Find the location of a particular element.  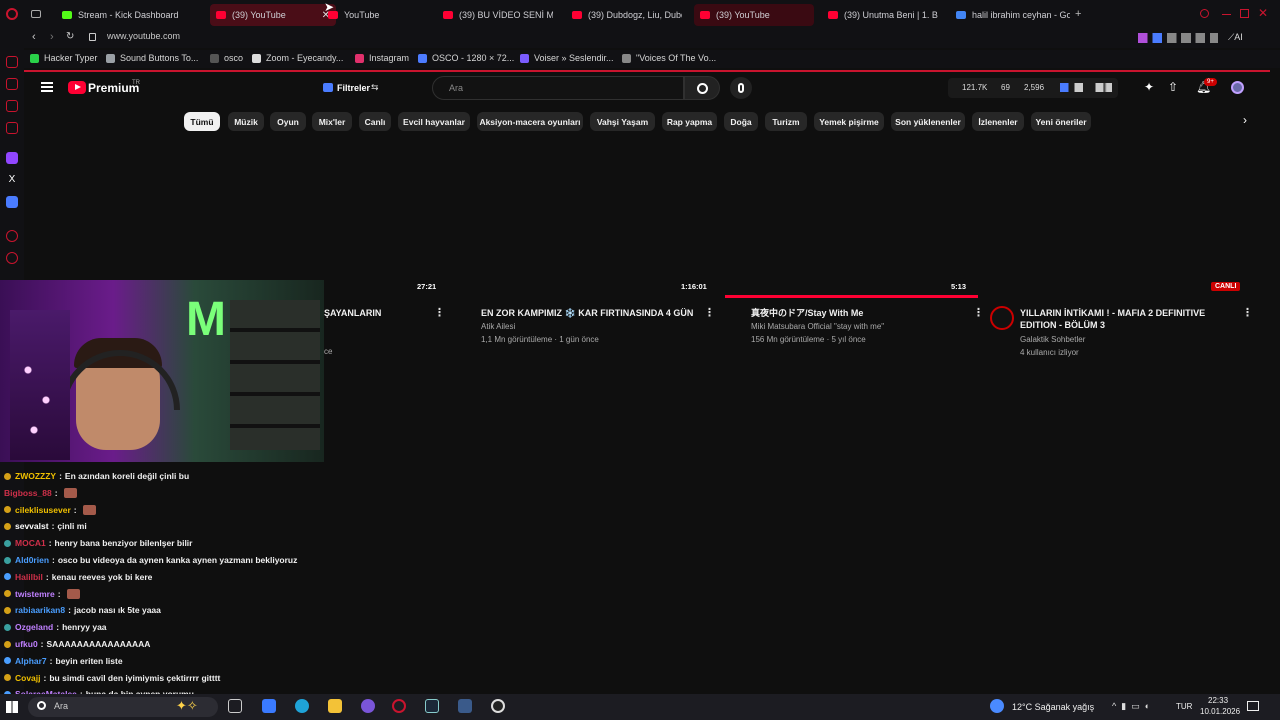

chat-username: twistemre is located at coordinates (35, 594).